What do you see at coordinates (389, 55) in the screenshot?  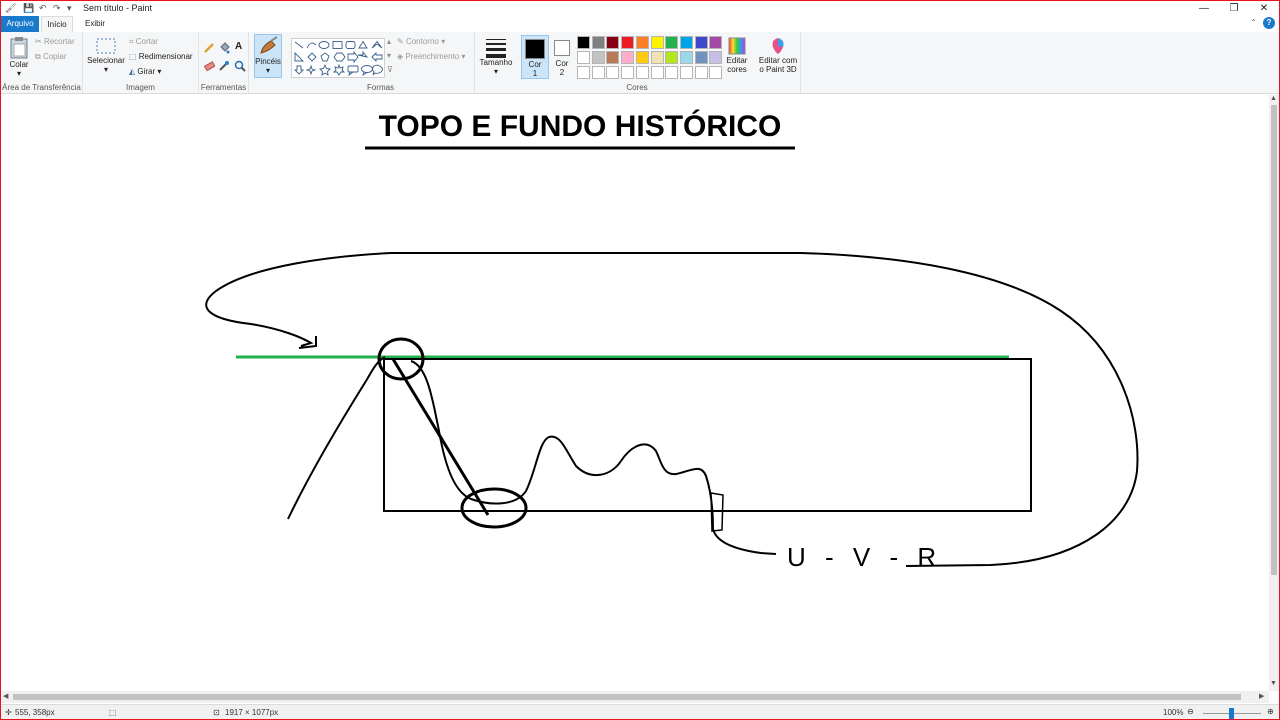 I see `gallery-scroll-down-icon: ▾` at bounding box center [389, 55].